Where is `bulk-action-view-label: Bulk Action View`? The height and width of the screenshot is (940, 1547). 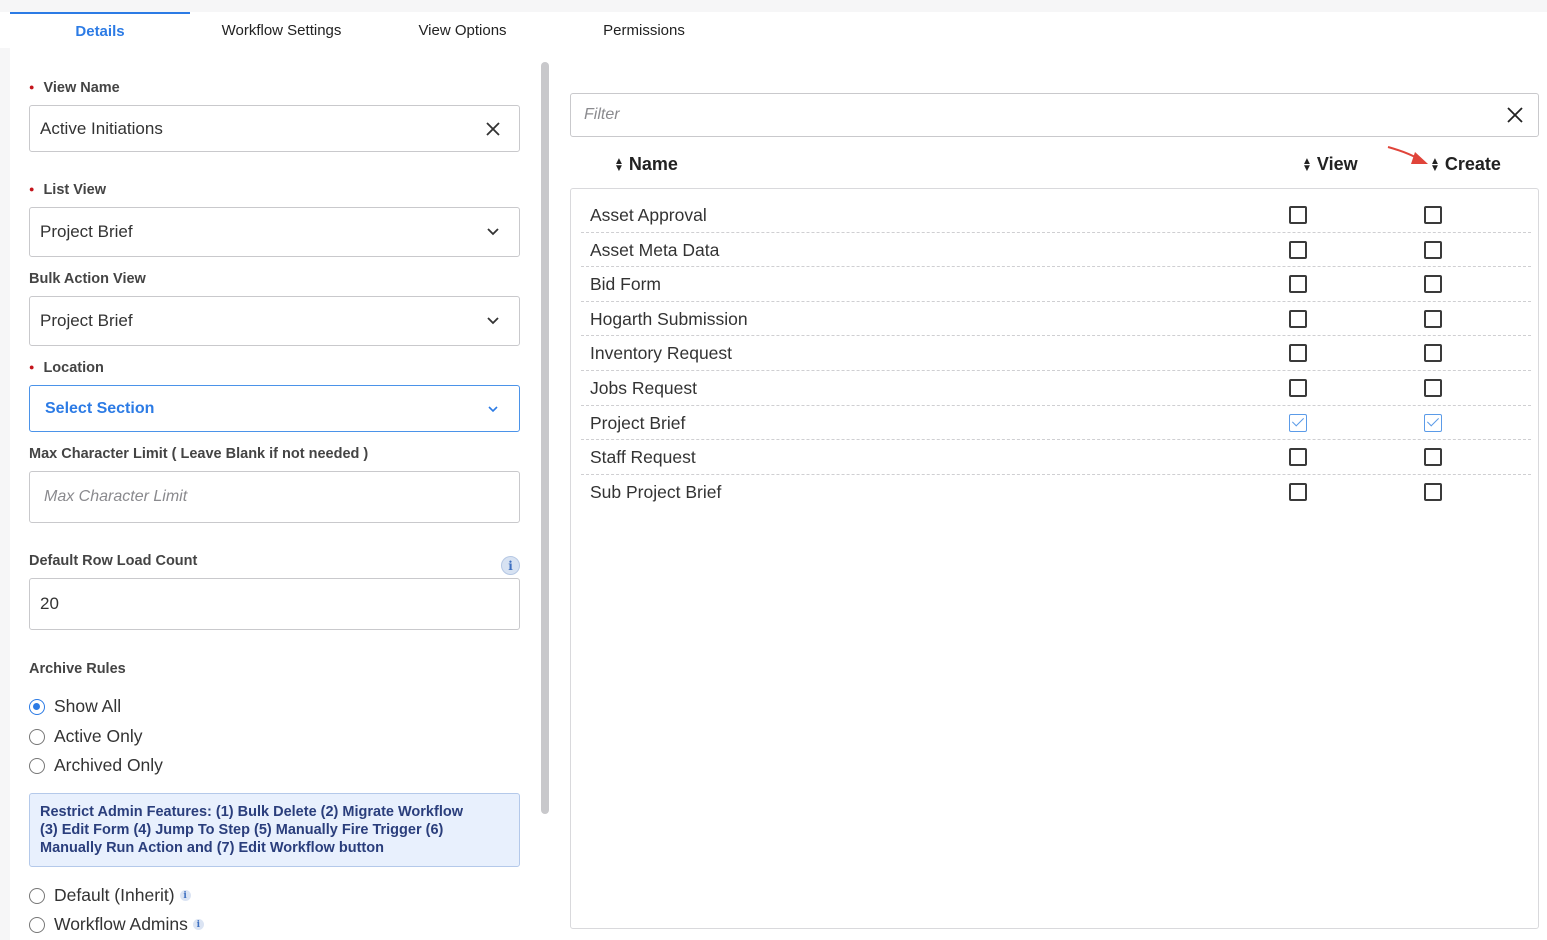 bulk-action-view-label: Bulk Action View is located at coordinates (87, 279).